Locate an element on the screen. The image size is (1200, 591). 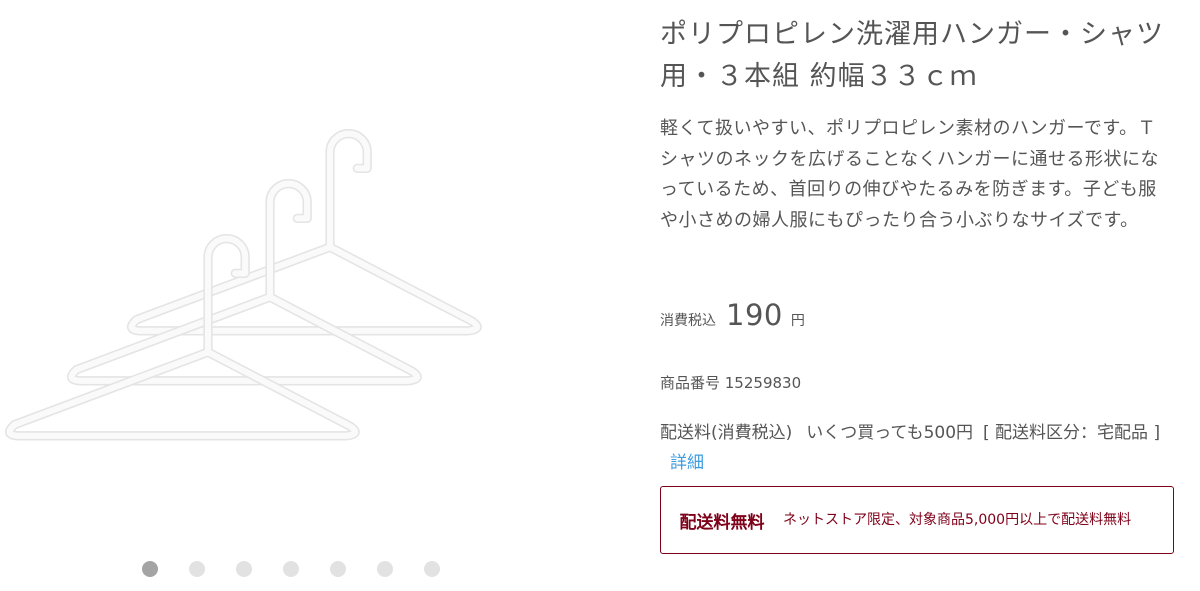
price-row: 消費税込 190 円 is located at coordinates (732, 315).